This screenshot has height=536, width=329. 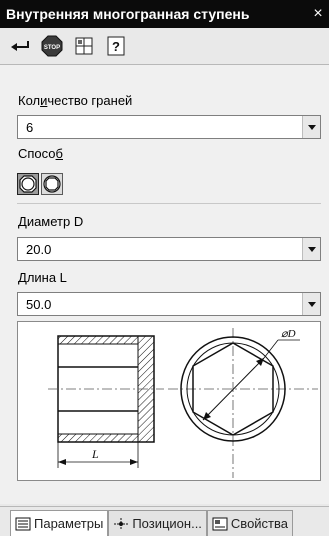 I want to click on enter-arrow-icon, so click(x=20, y=46).